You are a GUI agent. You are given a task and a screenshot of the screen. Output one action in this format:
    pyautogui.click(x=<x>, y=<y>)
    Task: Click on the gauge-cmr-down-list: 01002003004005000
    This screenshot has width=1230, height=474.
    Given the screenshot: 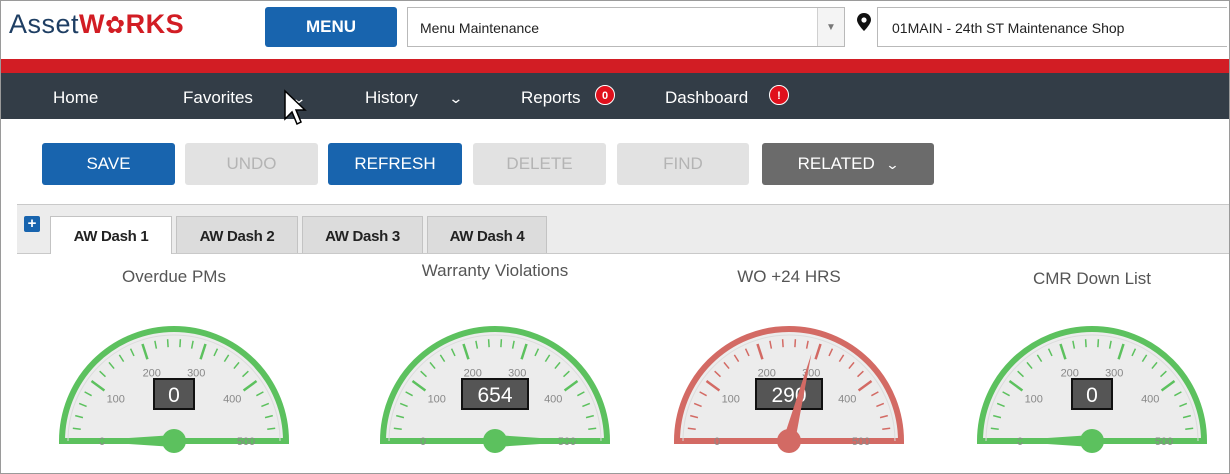 What is the action you would take?
    pyautogui.click(x=1092, y=393)
    